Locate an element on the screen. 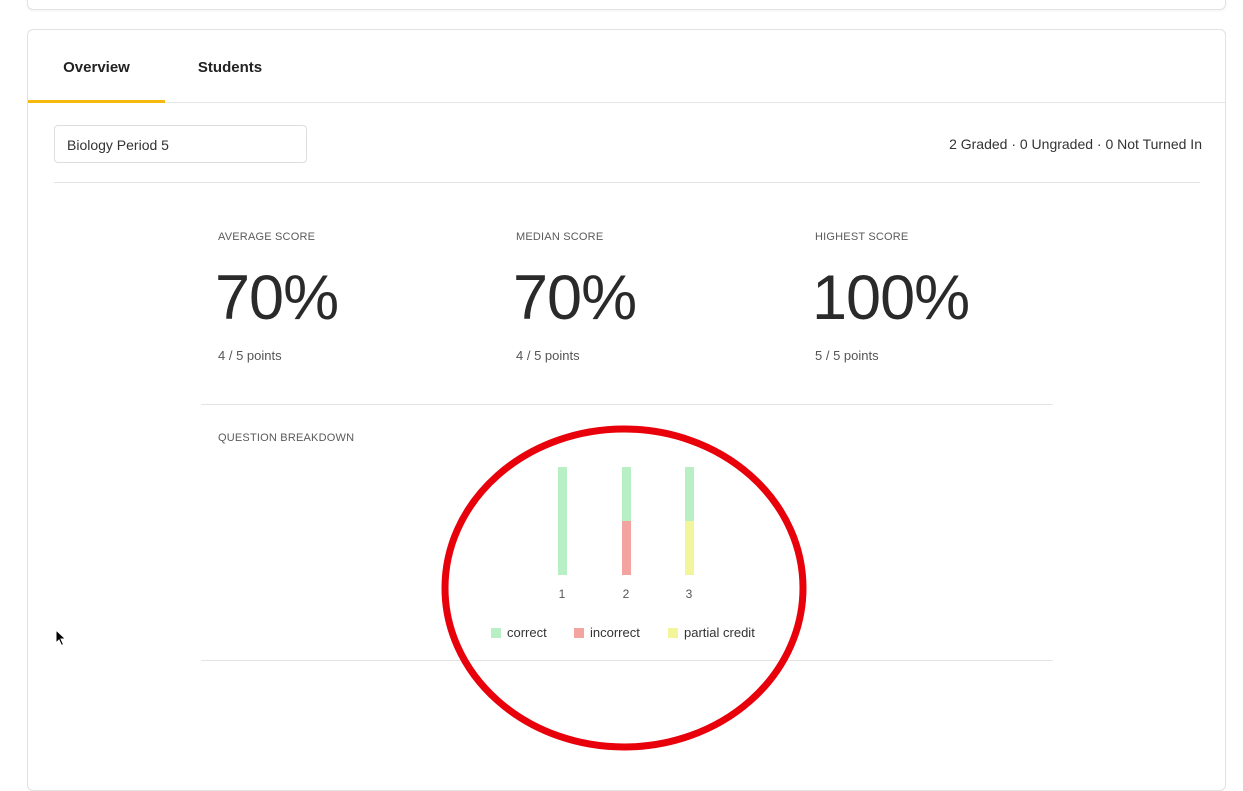 The height and width of the screenshot is (791, 1243). bar-q3-correct is located at coordinates (689, 494).